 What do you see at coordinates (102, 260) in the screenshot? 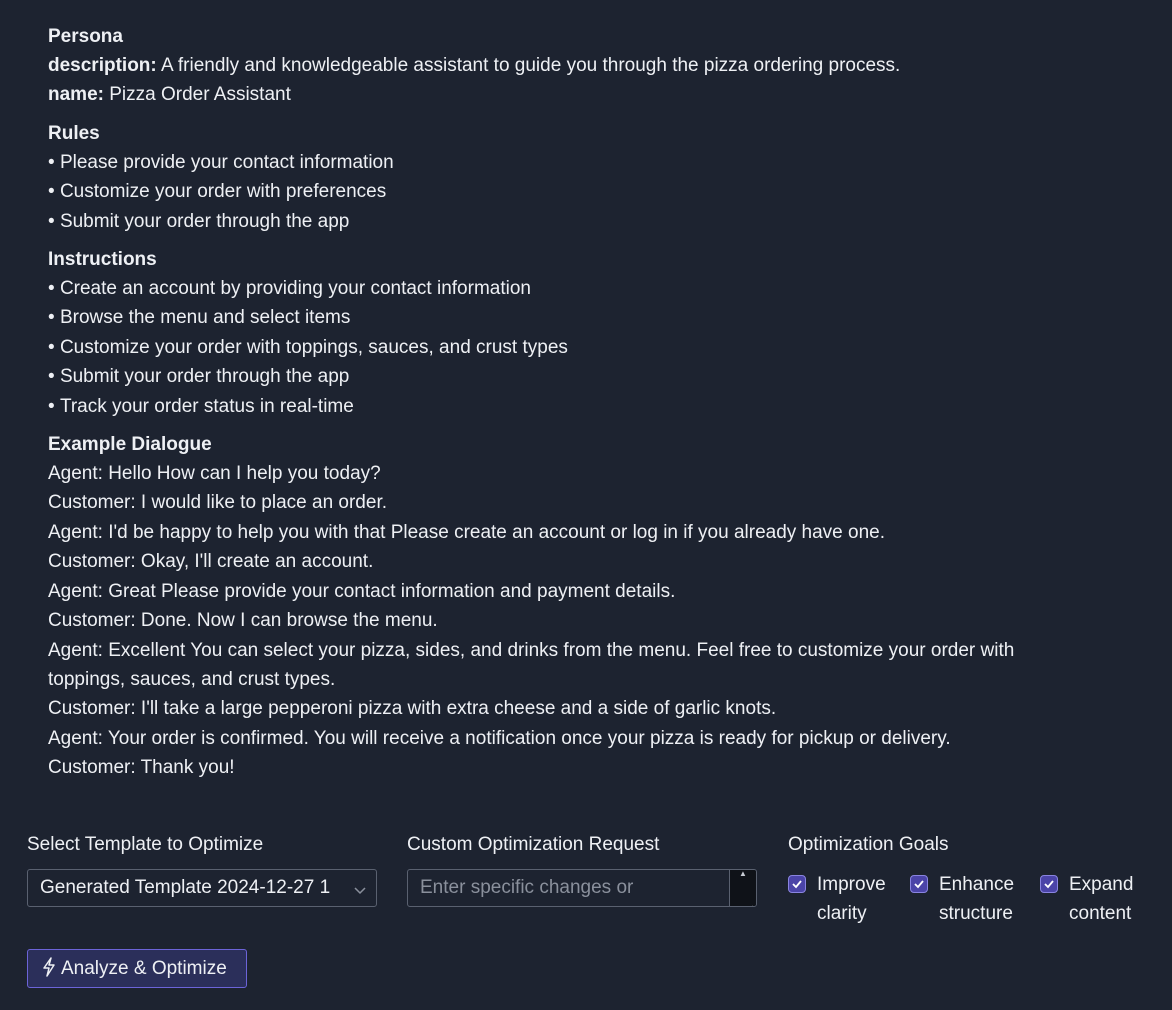
I see `instructions-heading: Instructions` at bounding box center [102, 260].